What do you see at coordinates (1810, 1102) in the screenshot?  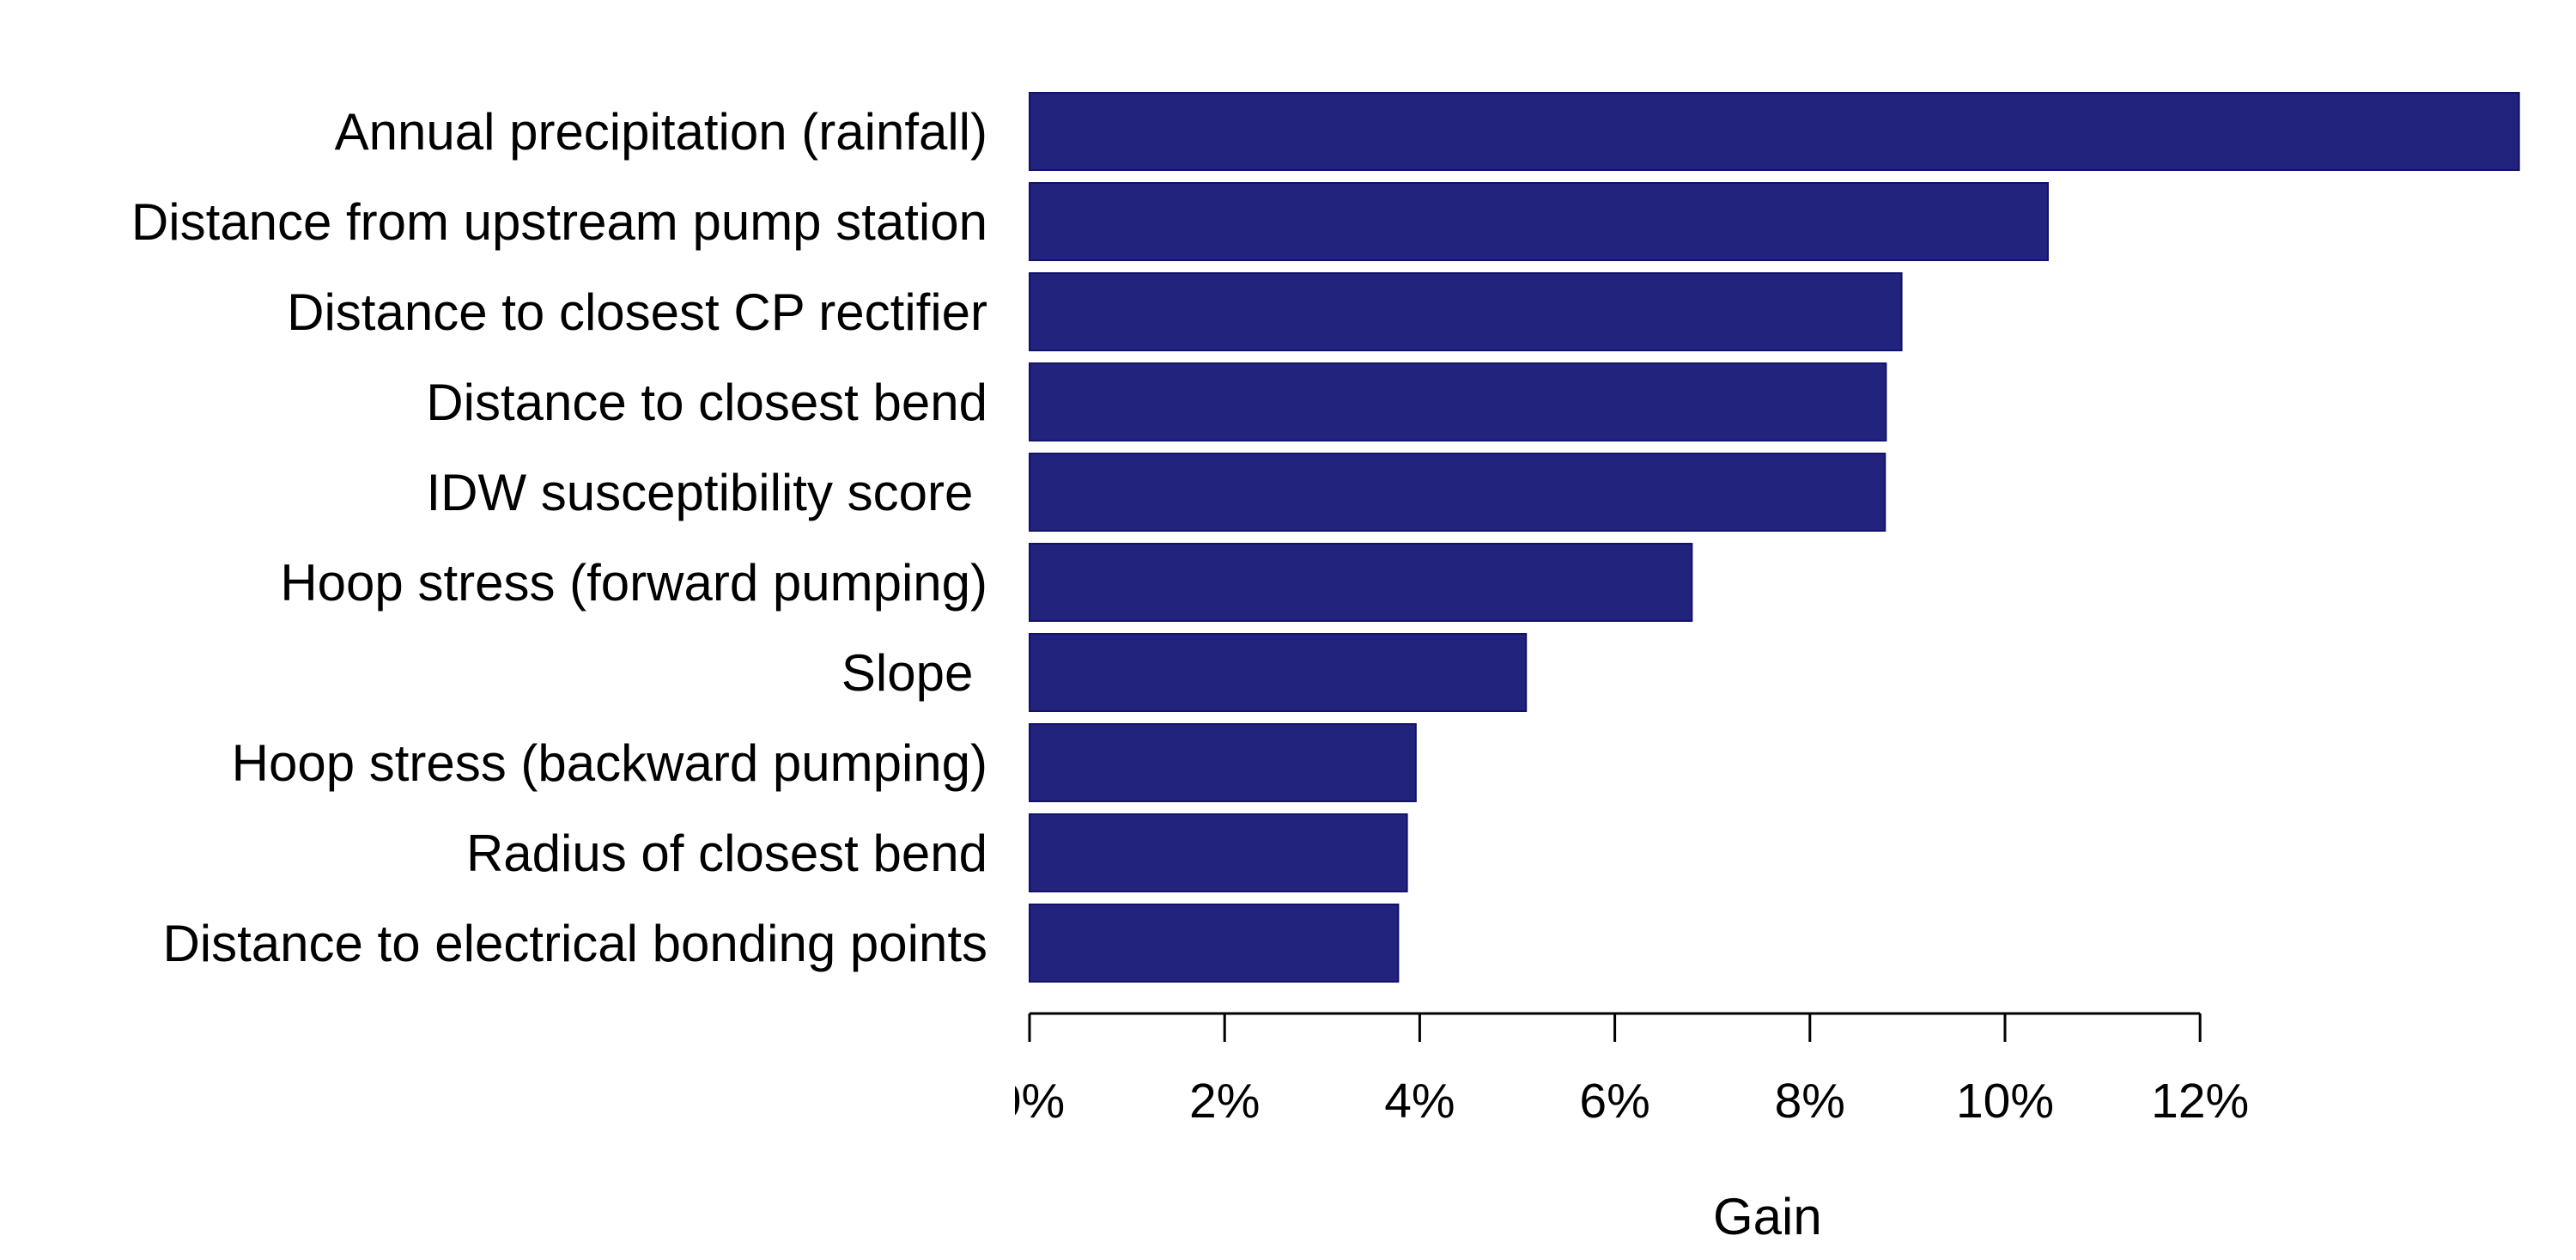 I see `x-tick-label: 8%` at bounding box center [1810, 1102].